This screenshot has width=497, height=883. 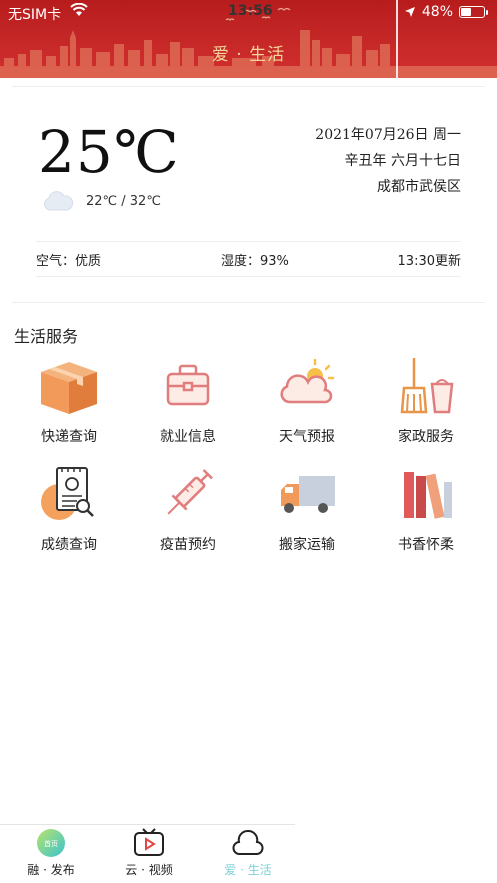 I want to click on tab-video: 云 · 视频, so click(x=149, y=853).